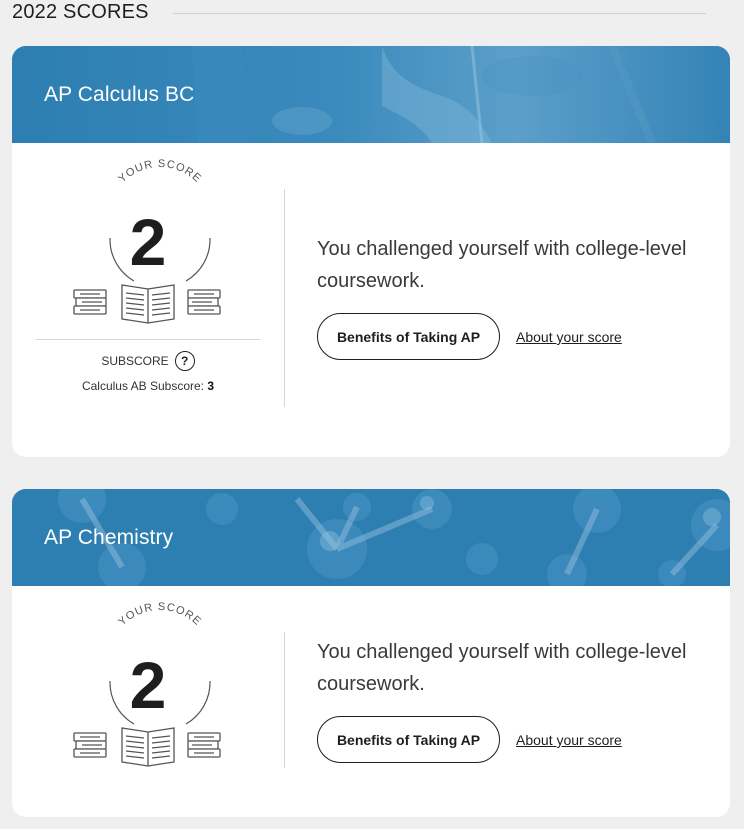 The height and width of the screenshot is (829, 744). Describe the element at coordinates (148, 339) in the screenshot. I see `score-divider` at that location.